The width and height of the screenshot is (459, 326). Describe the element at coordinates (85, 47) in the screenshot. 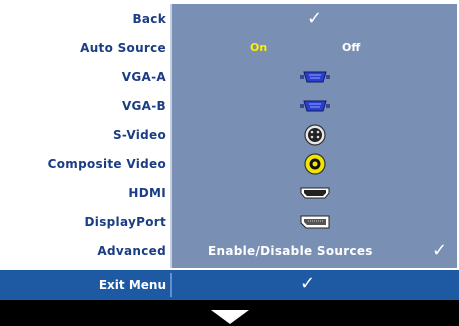

I see `menu-item-auto-source: Auto Source` at that location.